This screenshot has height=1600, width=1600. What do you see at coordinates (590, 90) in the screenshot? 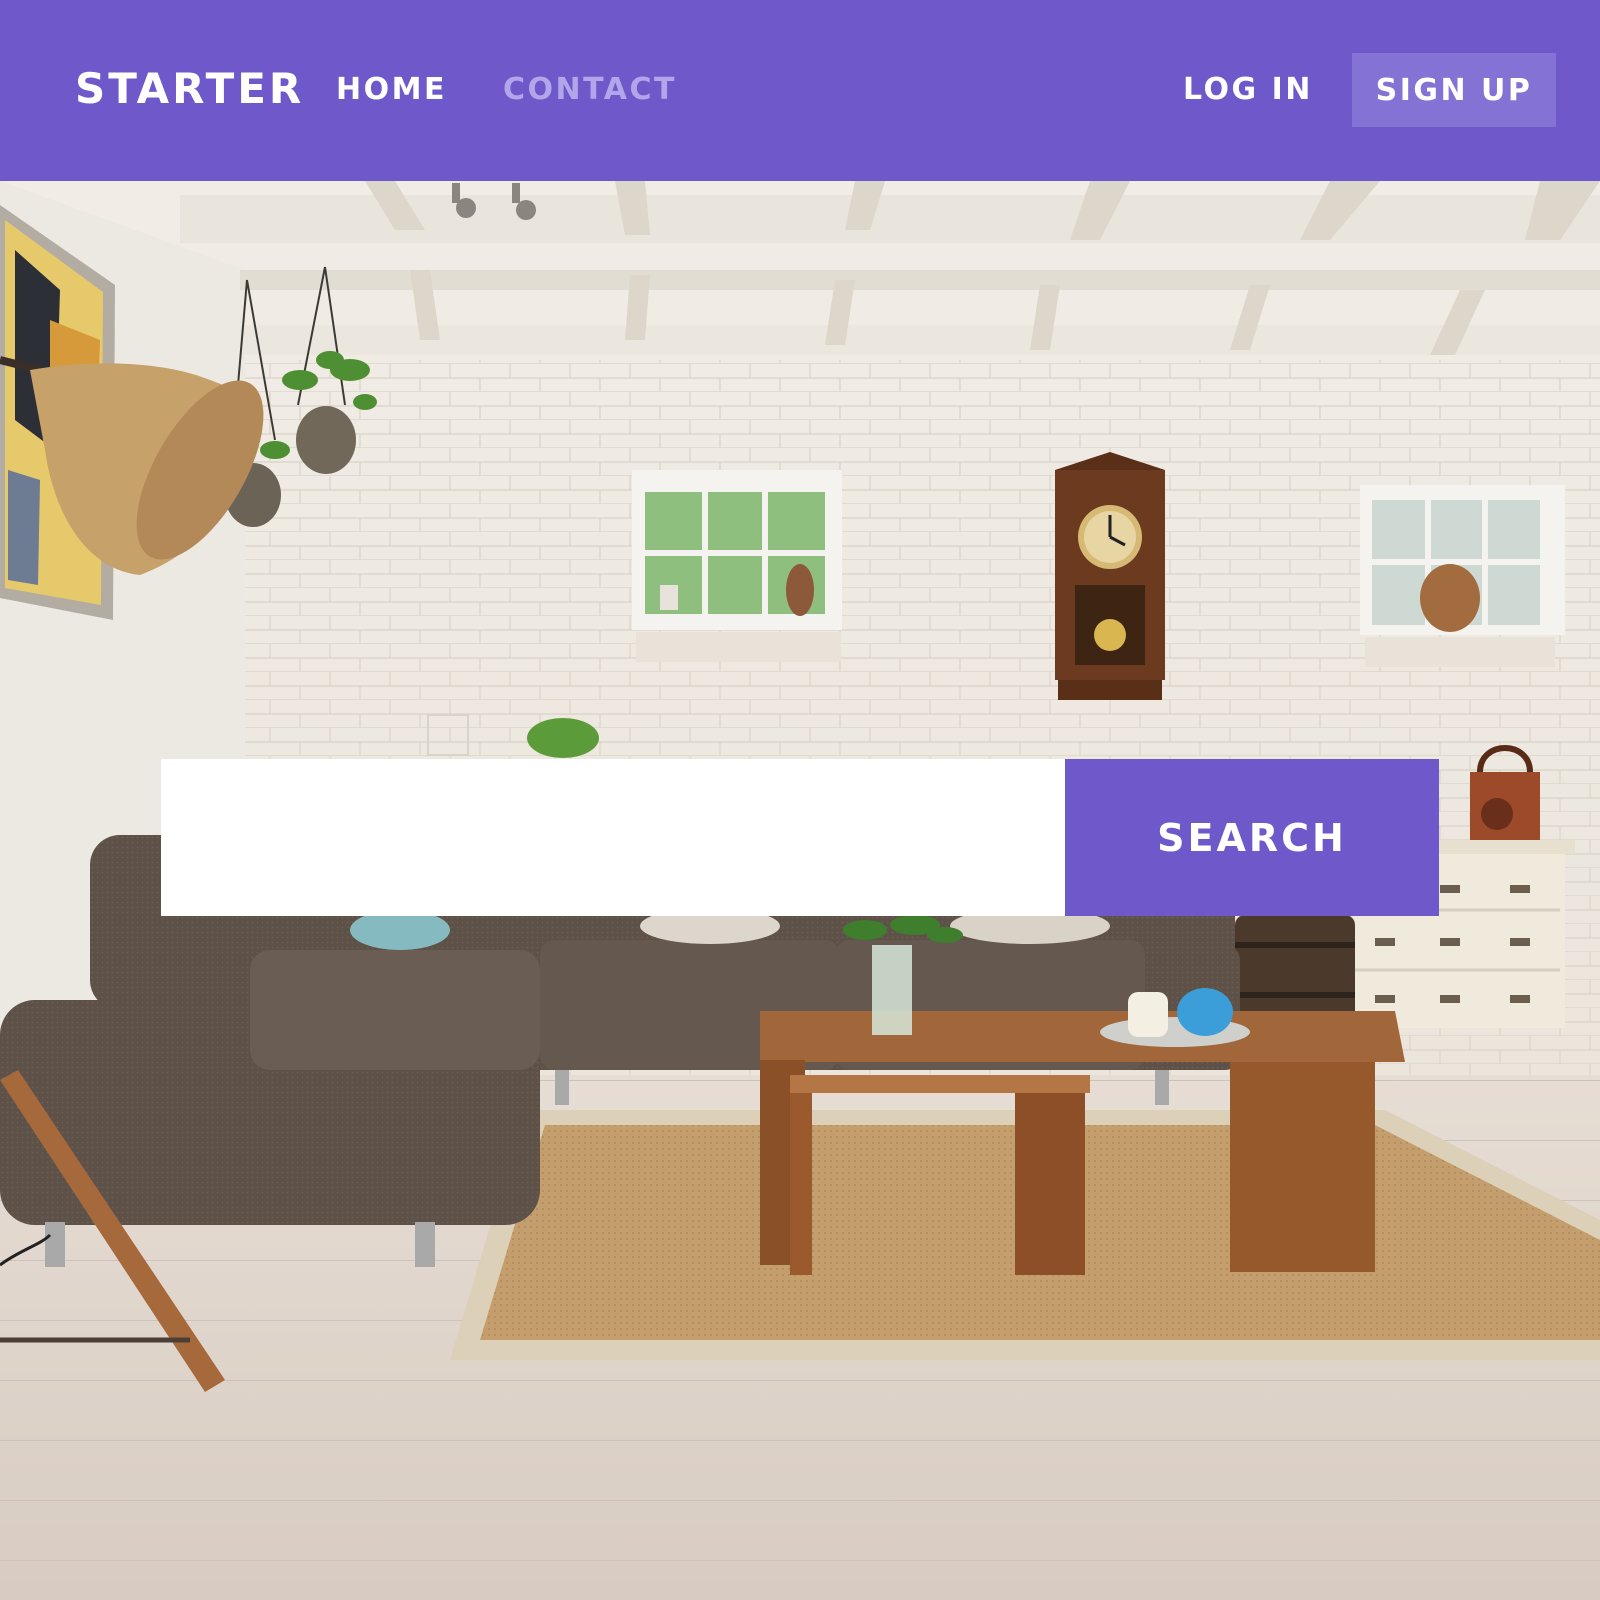
I see `nav-link-contact: CONTACT` at bounding box center [590, 90].